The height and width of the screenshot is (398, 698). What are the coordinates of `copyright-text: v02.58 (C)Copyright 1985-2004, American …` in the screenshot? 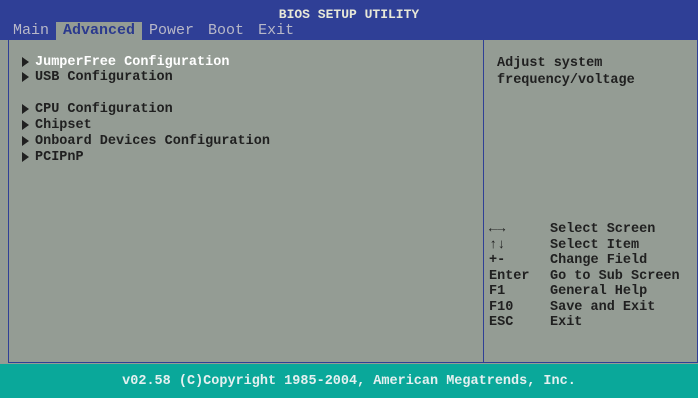 It's located at (349, 381).